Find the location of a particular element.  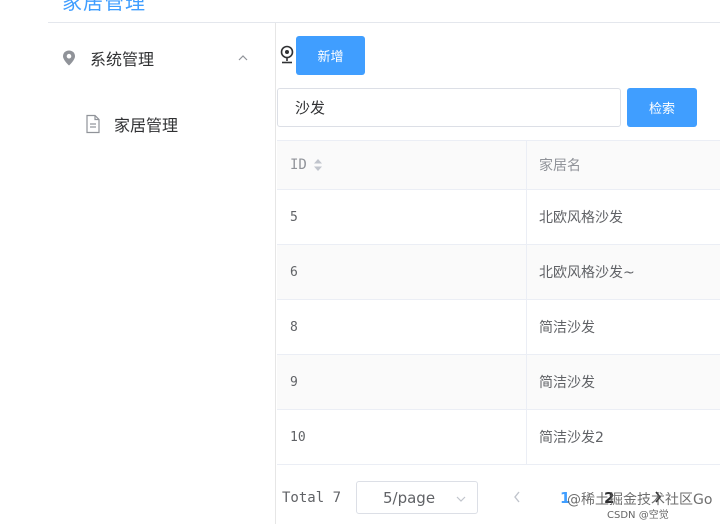

search-input is located at coordinates (449, 107).